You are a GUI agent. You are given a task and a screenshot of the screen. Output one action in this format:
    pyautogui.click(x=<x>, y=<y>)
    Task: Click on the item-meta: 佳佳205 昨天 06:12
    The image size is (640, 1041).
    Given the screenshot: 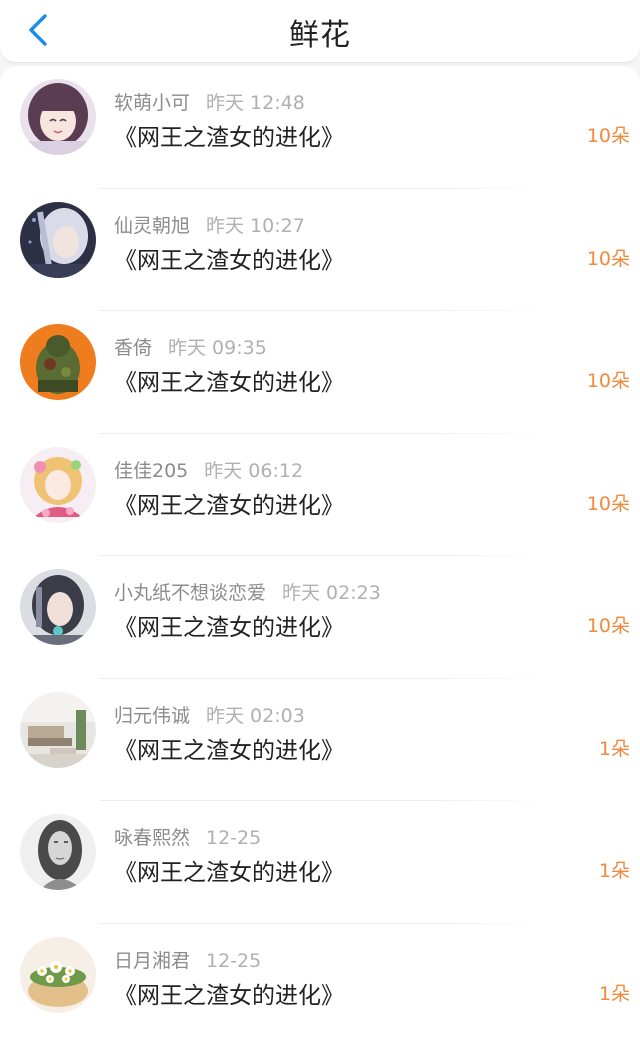 What is the action you would take?
    pyautogui.click(x=208, y=469)
    